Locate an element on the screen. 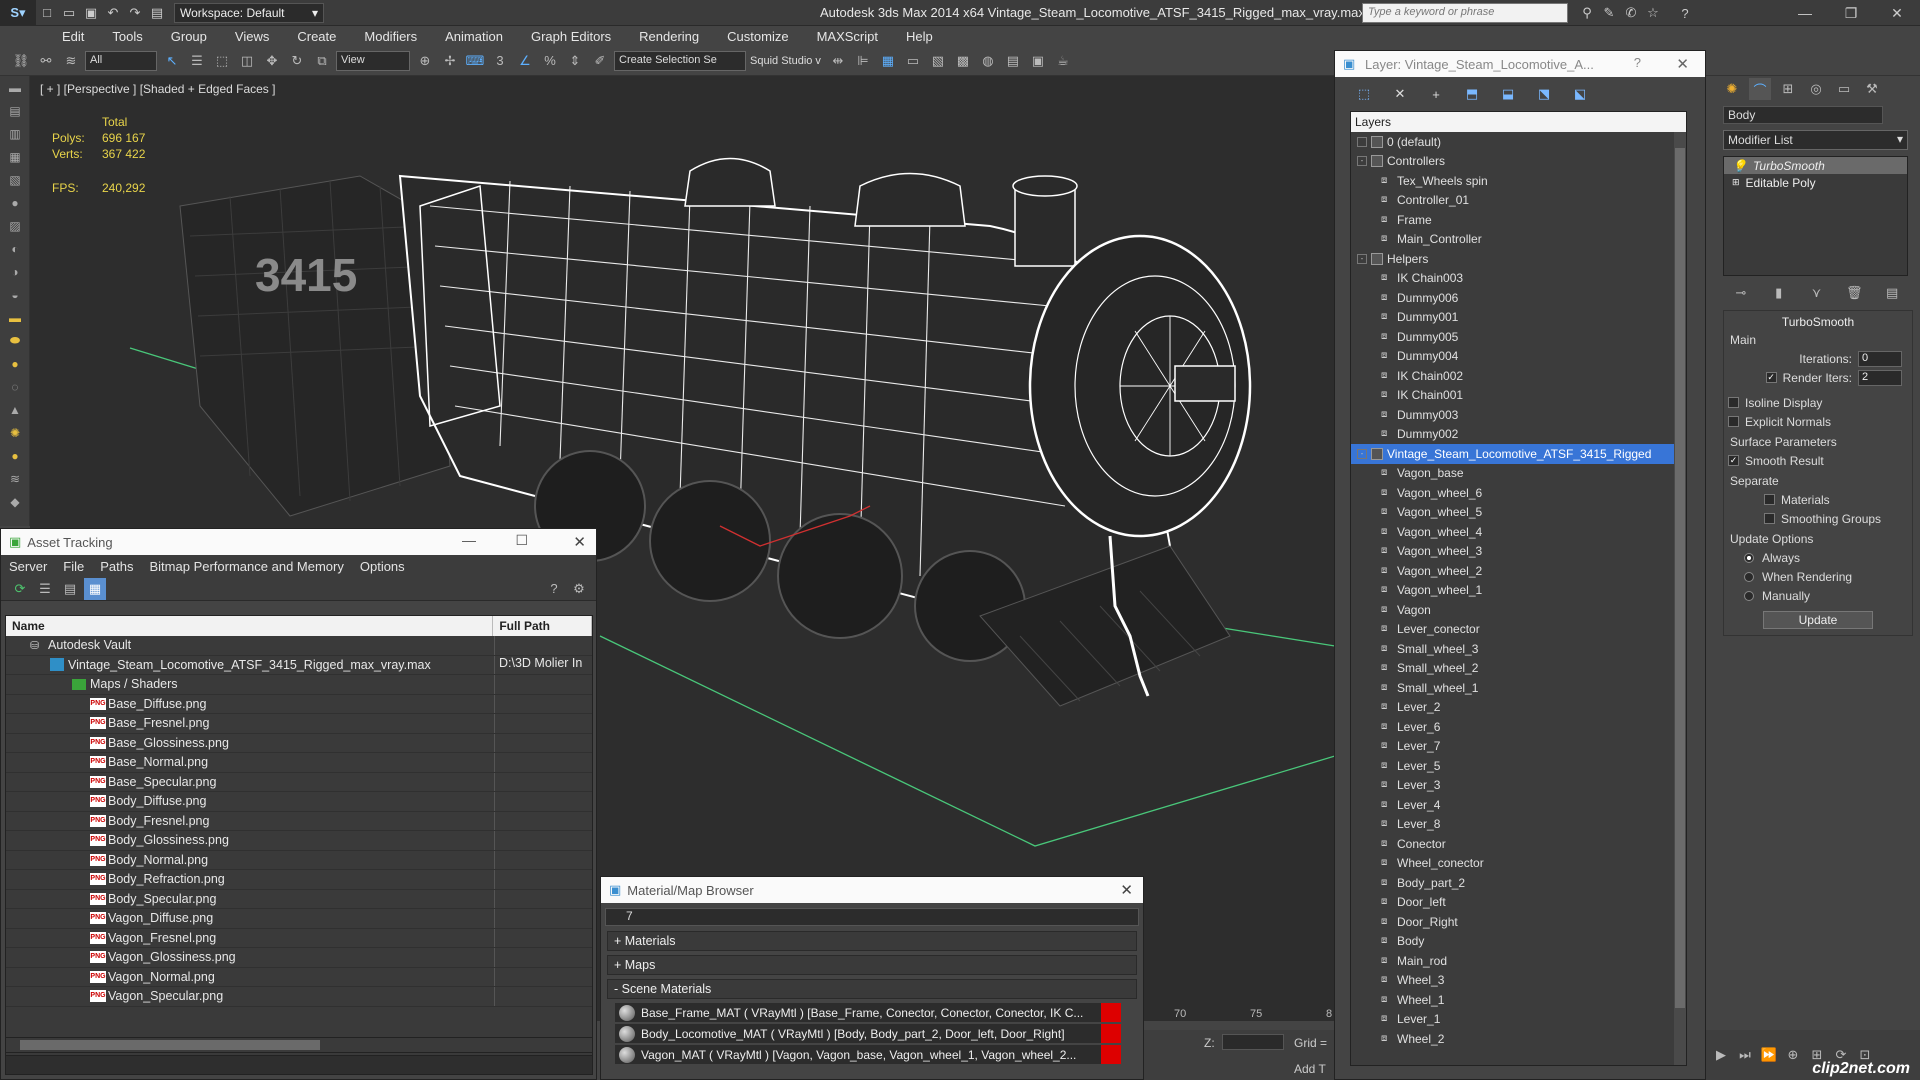 The height and width of the screenshot is (1080, 1920). iterations-spinner: 0 is located at coordinates (1880, 358).